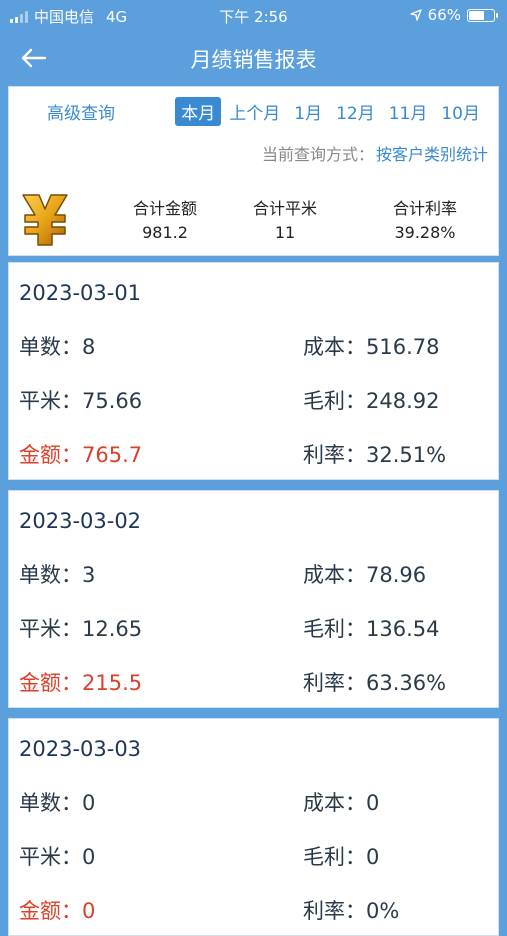 The image size is (507, 936). Describe the element at coordinates (355, 111) in the screenshot. I see `month-tab: 12月` at that location.